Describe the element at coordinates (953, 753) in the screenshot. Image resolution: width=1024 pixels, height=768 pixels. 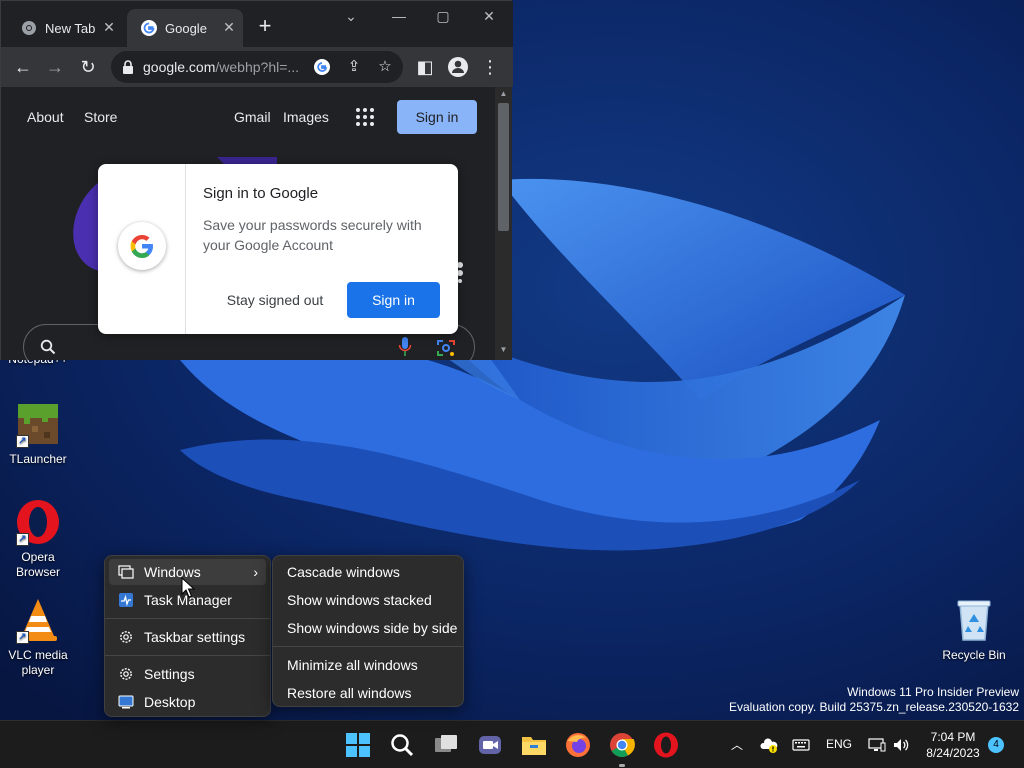
I see `clock-date: 8/24/2023` at that location.